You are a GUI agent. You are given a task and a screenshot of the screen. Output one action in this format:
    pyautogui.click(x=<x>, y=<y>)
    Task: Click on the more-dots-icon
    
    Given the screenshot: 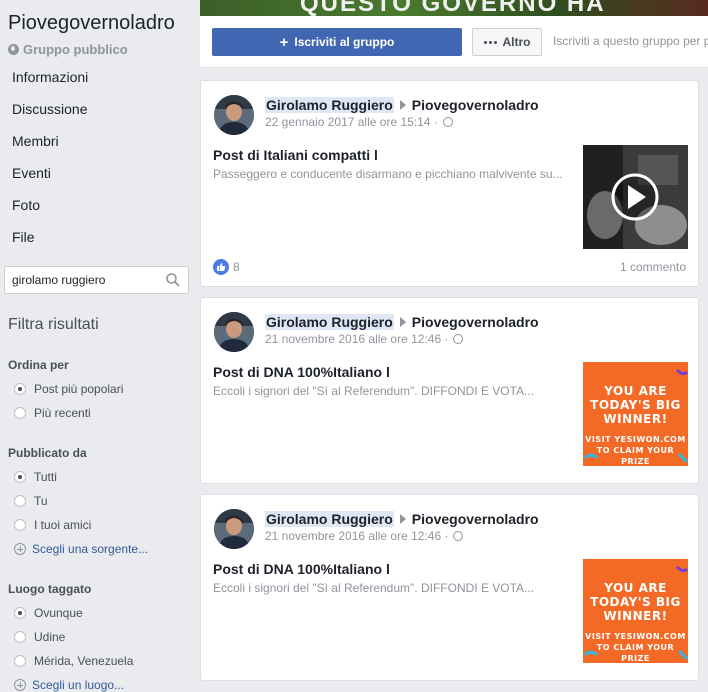 What is the action you would take?
    pyautogui.click(x=490, y=42)
    